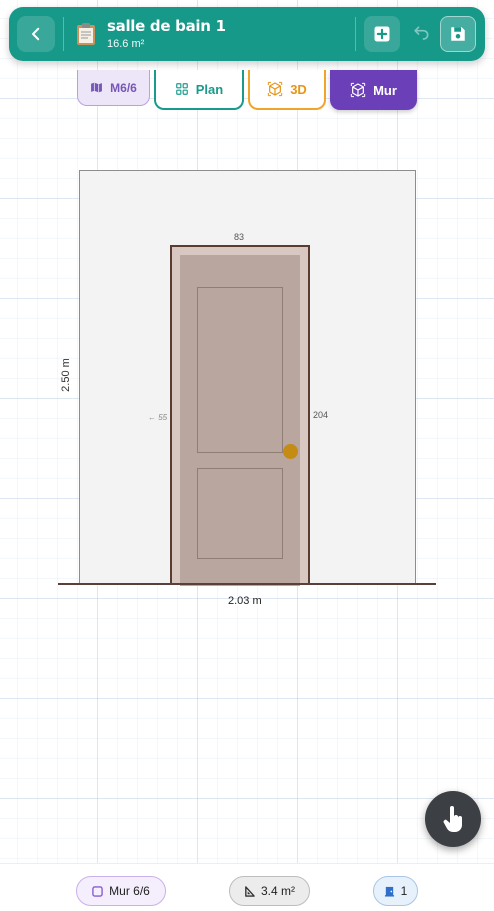 Image resolution: width=494 pixels, height=911 pixels. Describe the element at coordinates (166, 26) in the screenshot. I see `page-title: salle de bain 1` at that location.